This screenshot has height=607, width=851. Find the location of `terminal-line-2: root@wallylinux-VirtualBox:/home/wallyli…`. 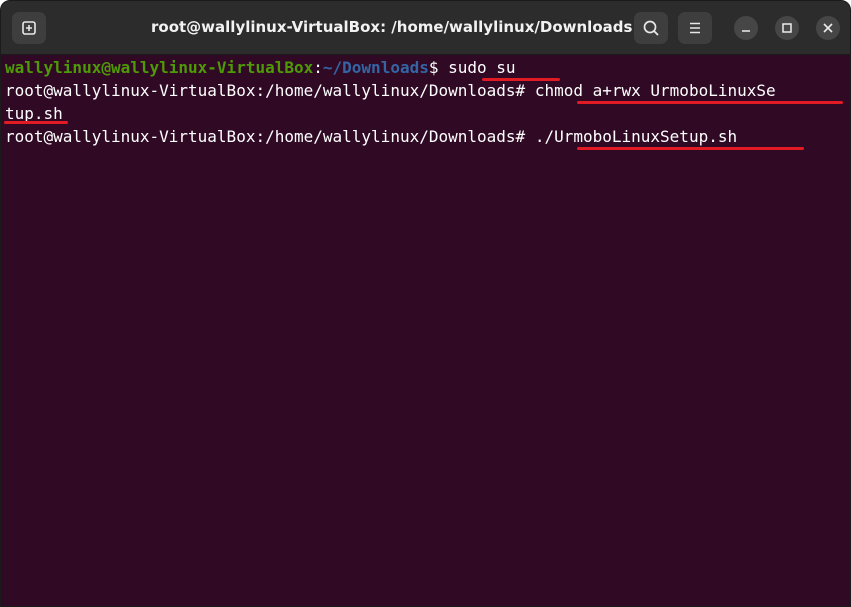

terminal-line-2: root@wallylinux-VirtualBox:/home/wallyli… is located at coordinates (390, 90).